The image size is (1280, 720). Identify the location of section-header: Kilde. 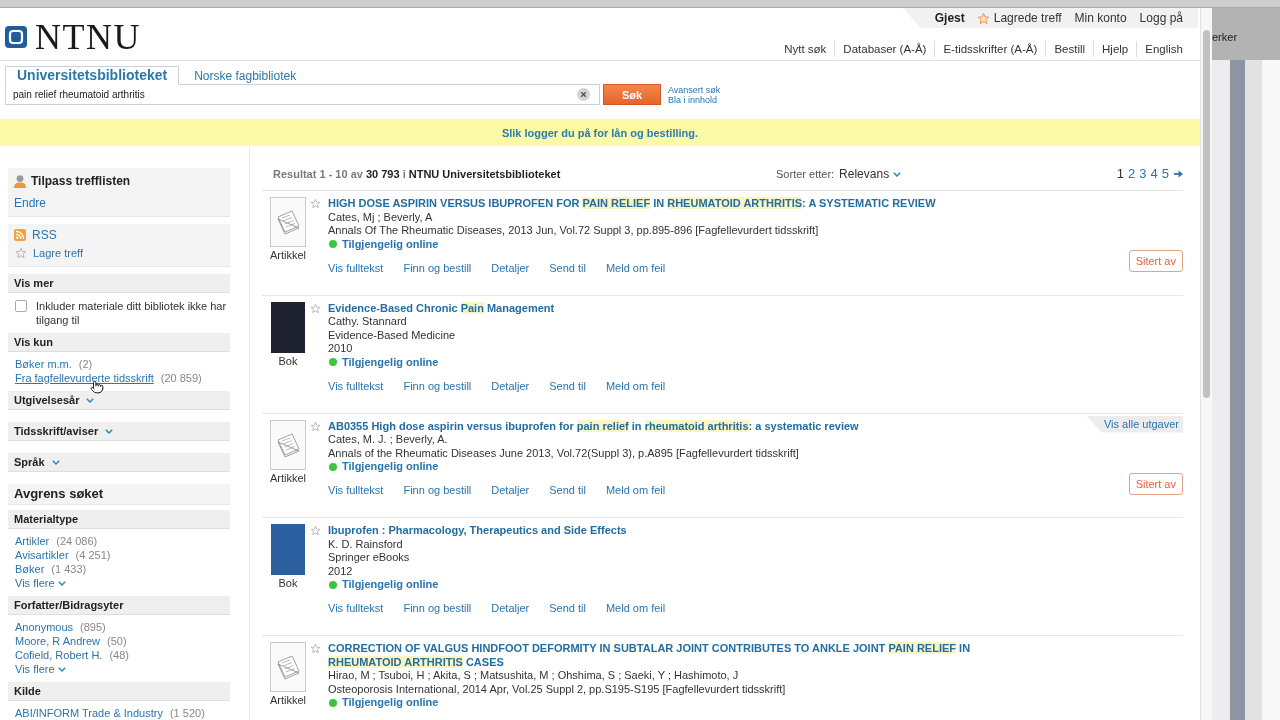
(119, 691).